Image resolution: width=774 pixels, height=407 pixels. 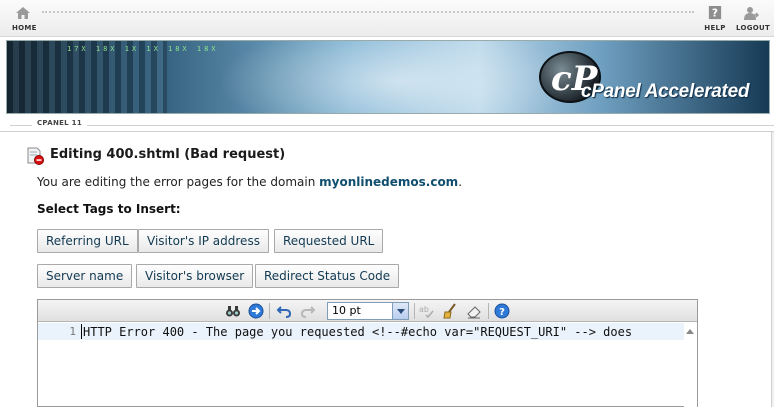 What do you see at coordinates (195, 276) in the screenshot?
I see `insert-visitor-browser-button: Visitor's browser` at bounding box center [195, 276].